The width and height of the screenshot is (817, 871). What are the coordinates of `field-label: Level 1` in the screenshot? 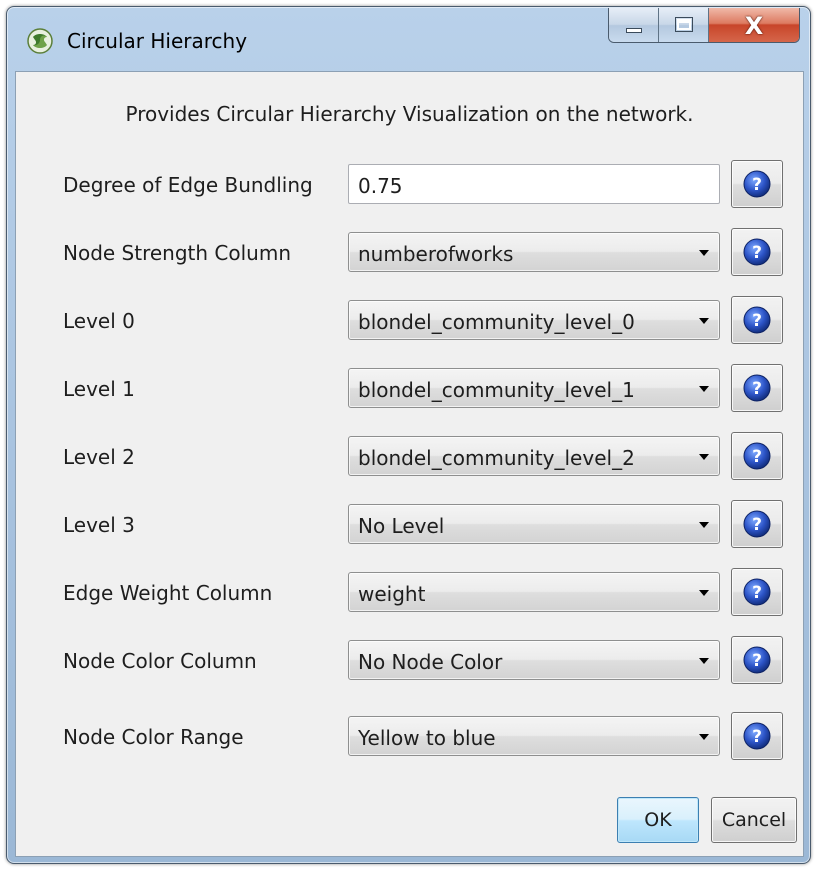 It's located at (99, 389).